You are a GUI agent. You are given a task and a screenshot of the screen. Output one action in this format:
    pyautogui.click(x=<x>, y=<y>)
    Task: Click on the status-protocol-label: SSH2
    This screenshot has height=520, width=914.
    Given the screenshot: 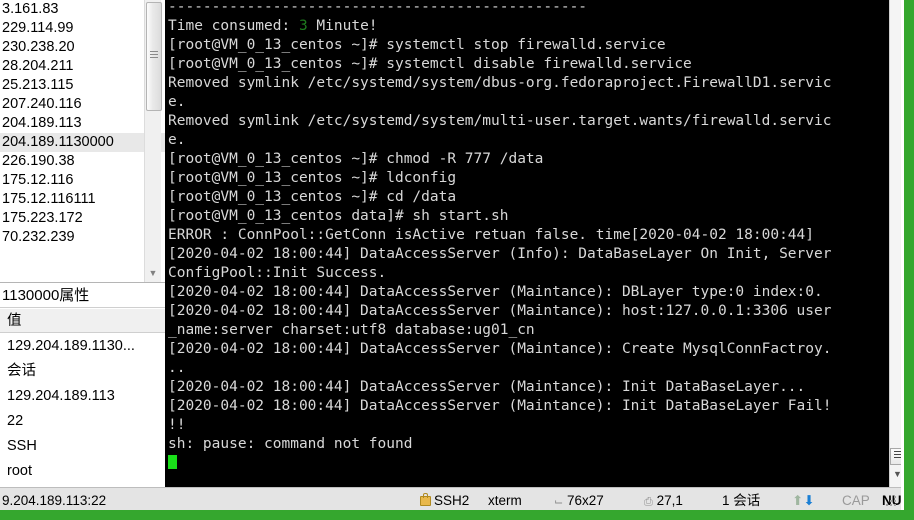 What is the action you would take?
    pyautogui.click(x=452, y=500)
    